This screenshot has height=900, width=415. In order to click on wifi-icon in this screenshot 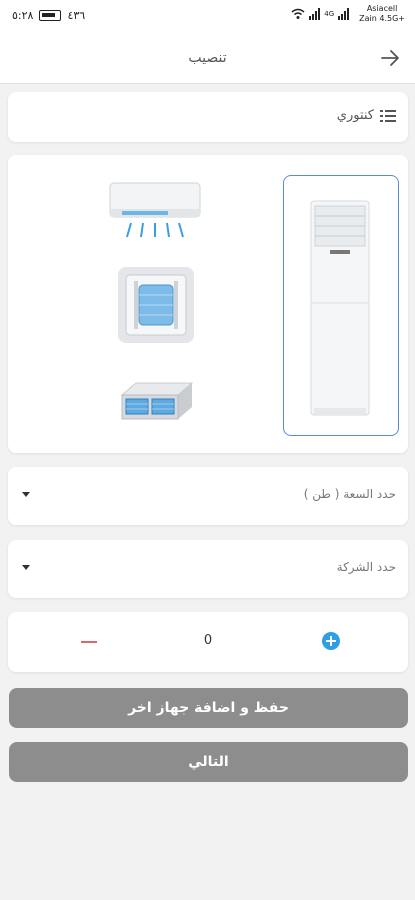, I will do `click(298, 13)`.